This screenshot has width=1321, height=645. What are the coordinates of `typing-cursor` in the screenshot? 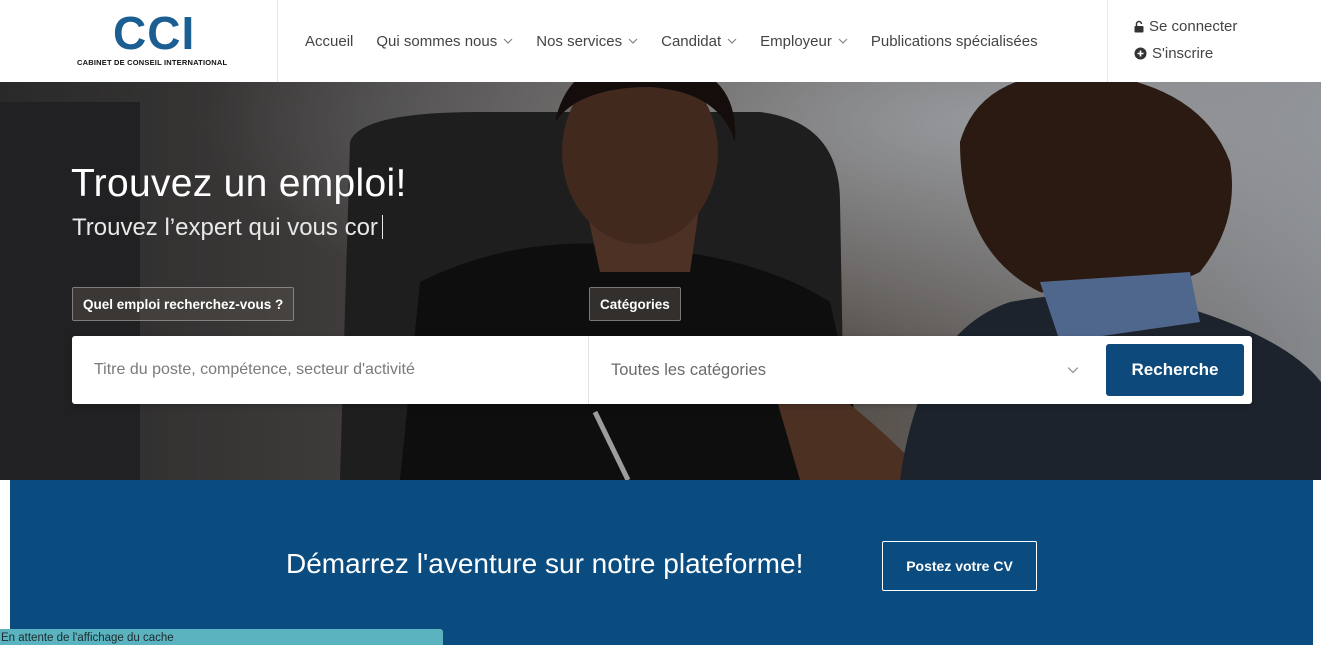 It's located at (382, 227).